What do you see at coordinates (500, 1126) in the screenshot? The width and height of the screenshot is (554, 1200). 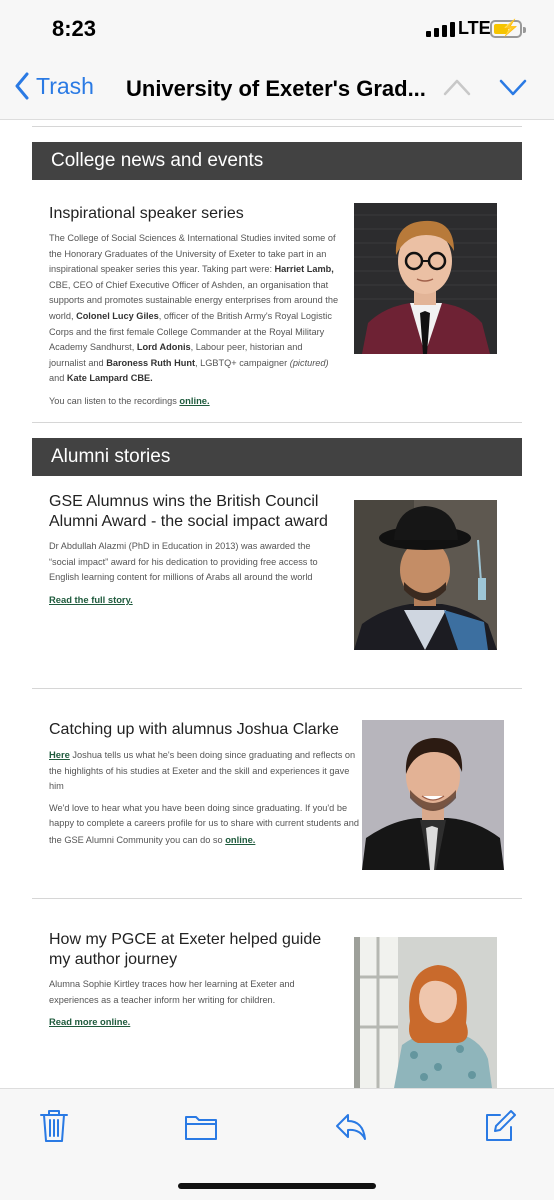 I see `compose-icon` at bounding box center [500, 1126].